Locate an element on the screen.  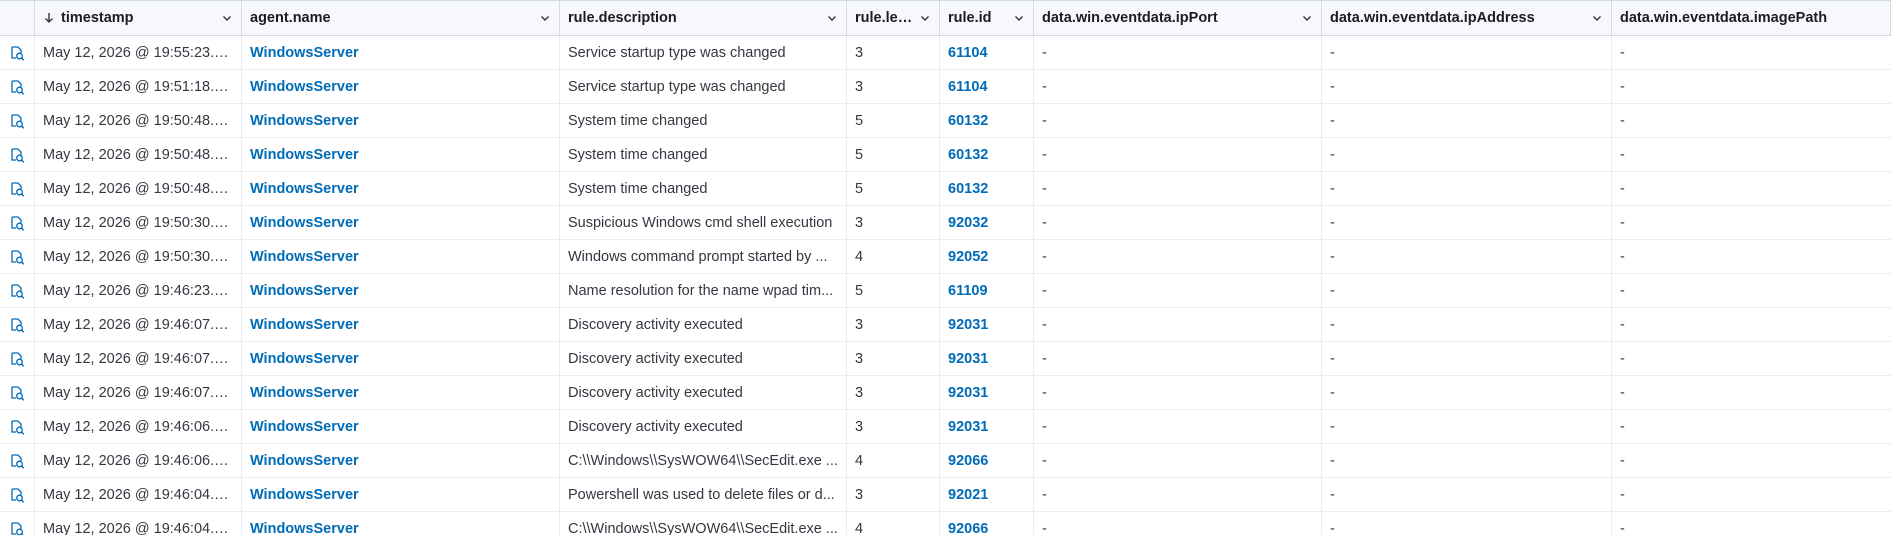
cell-ipaddress: - is located at coordinates (1467, 120).